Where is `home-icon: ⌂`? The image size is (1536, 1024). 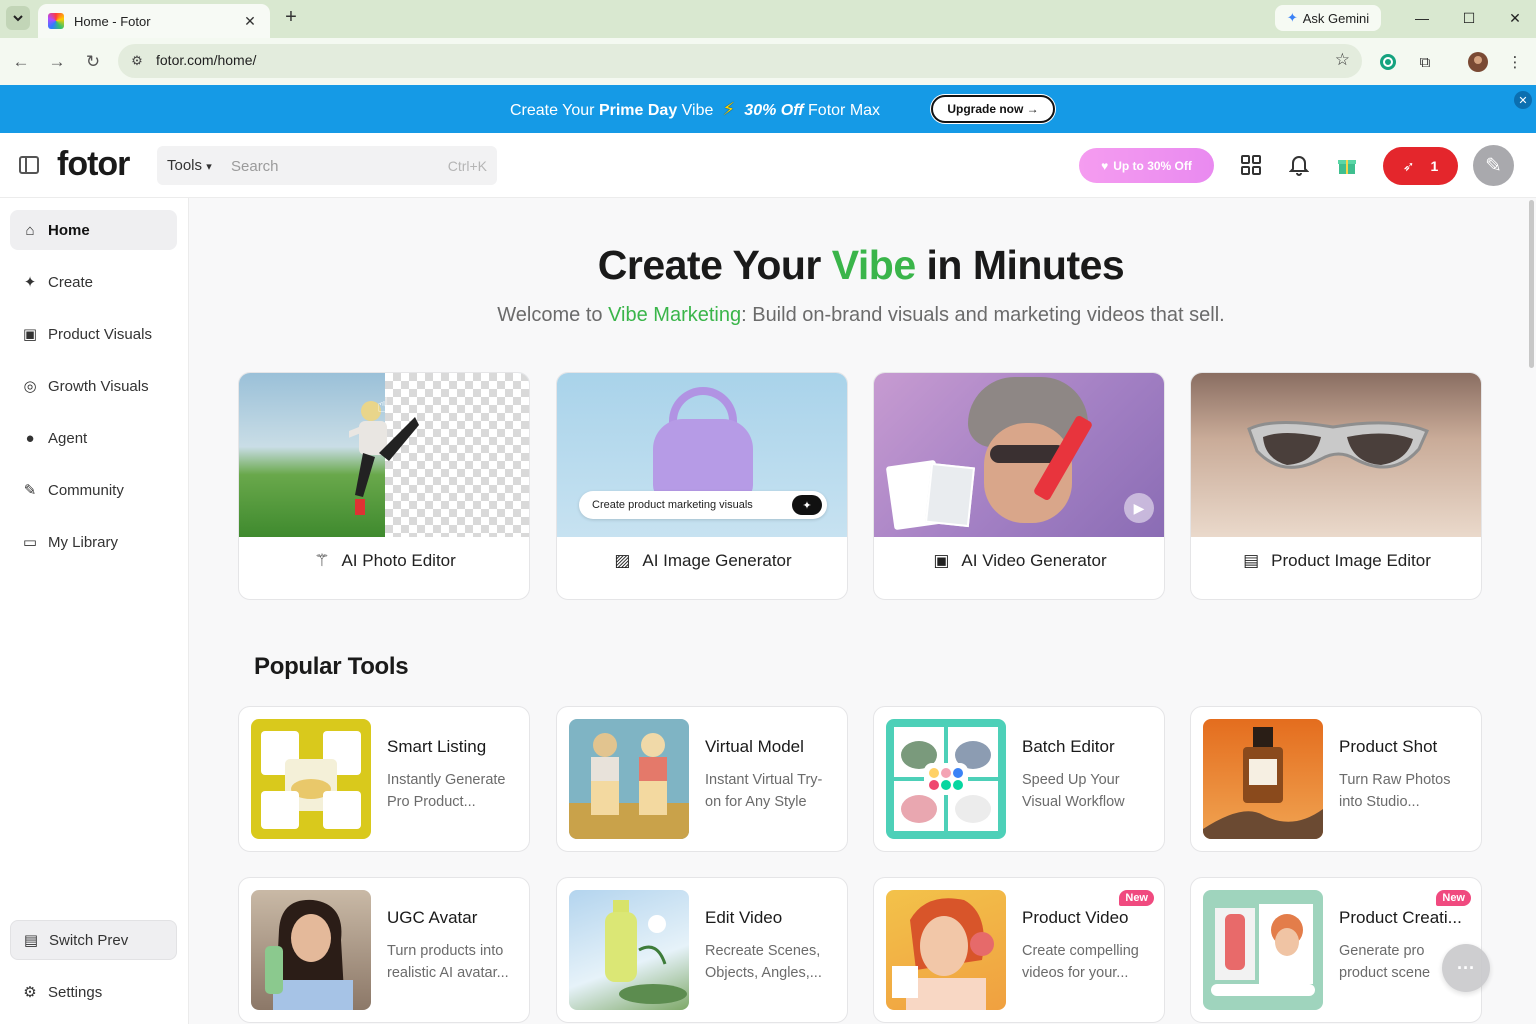 home-icon: ⌂ is located at coordinates (30, 230).